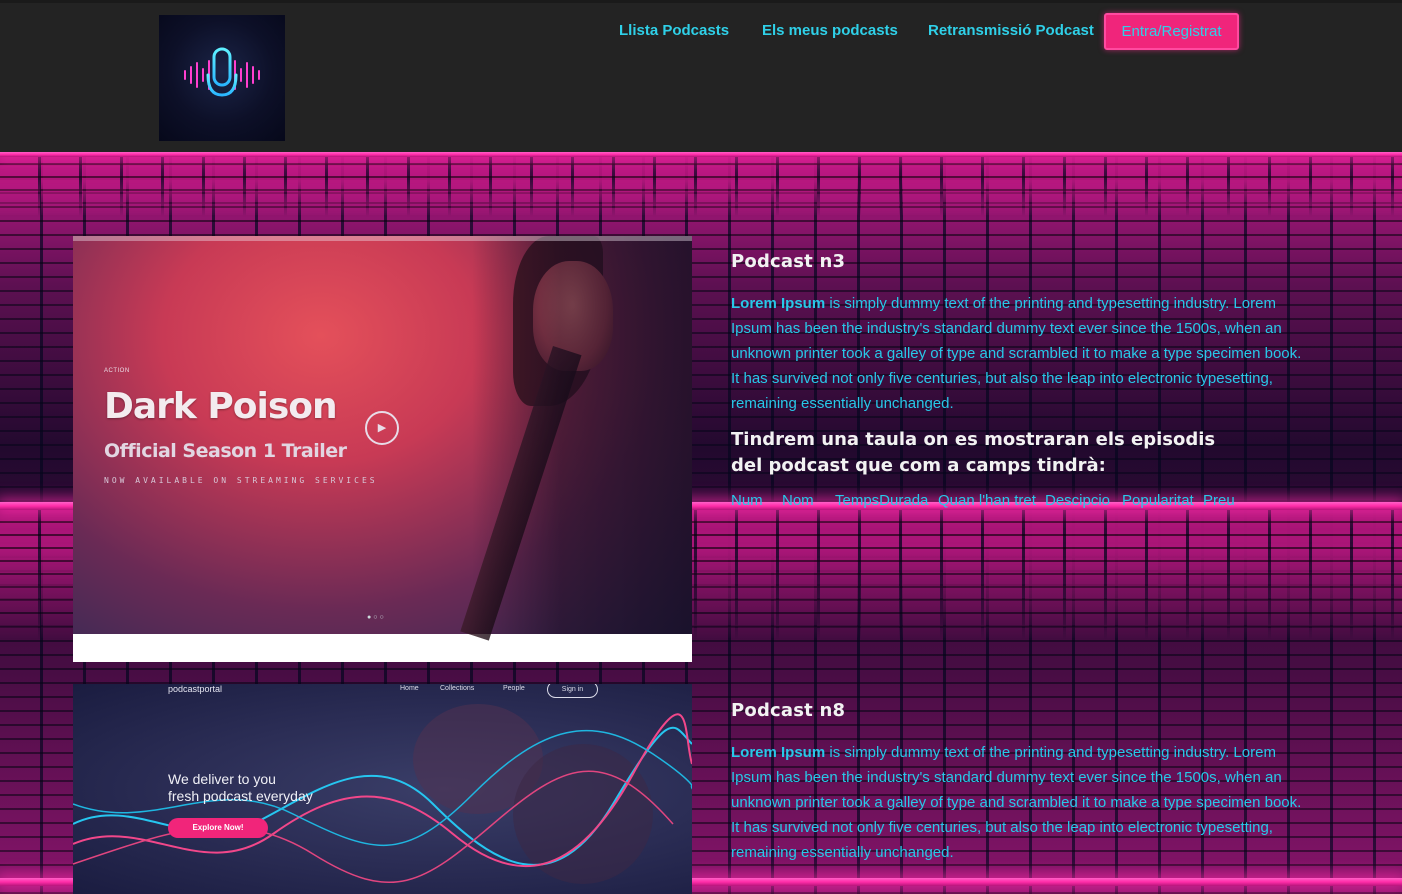 The width and height of the screenshot is (1402, 894). What do you see at coordinates (241, 480) in the screenshot?
I see `artwork-tagline: NOW AVAILABLE ON STREAMING SERVICES` at bounding box center [241, 480].